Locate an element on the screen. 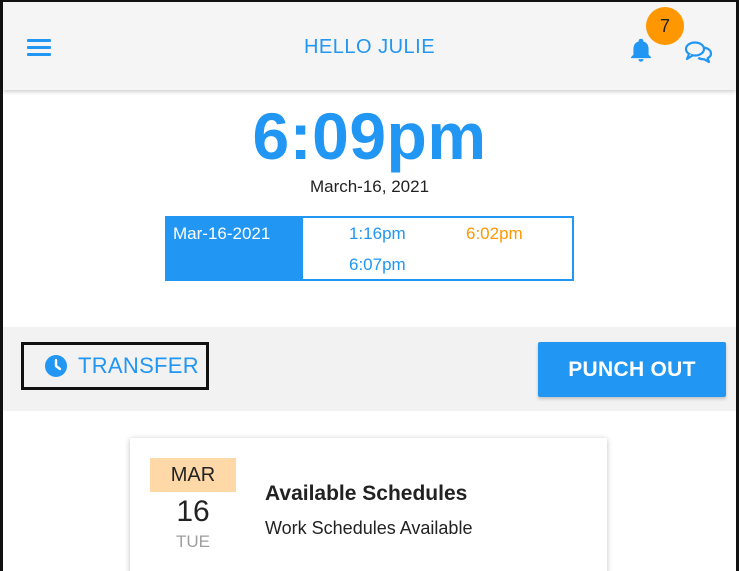  calendar-weekday: TUE is located at coordinates (193, 541).